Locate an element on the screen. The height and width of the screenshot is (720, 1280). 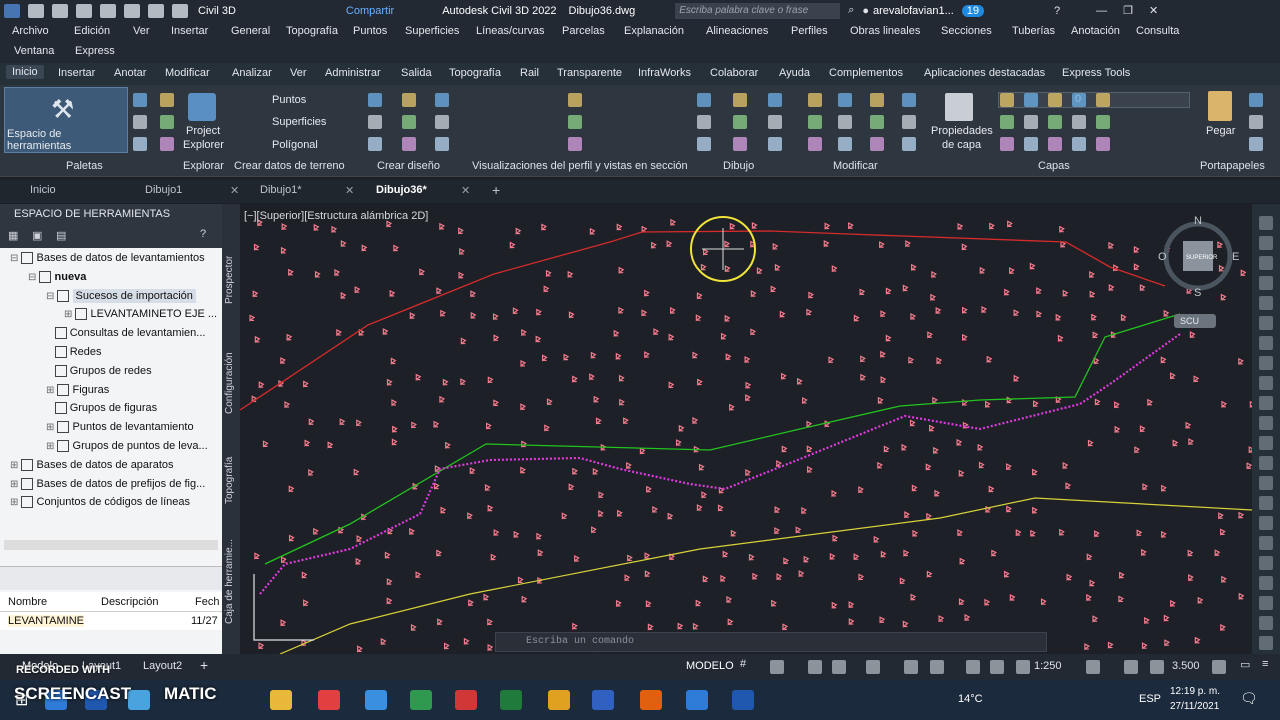
col-fecha: Fech is located at coordinates (207, 602).